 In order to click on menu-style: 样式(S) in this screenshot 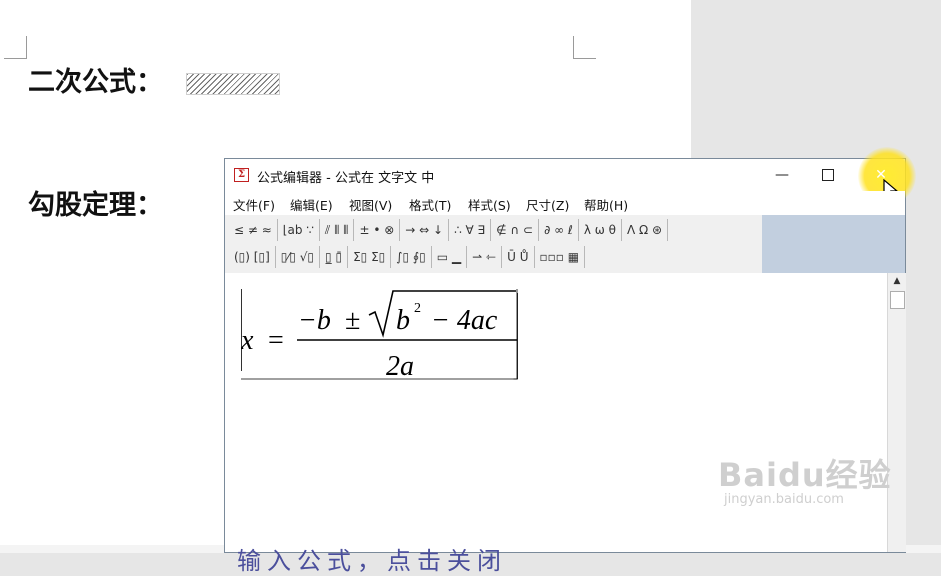, I will do `click(489, 204)`.